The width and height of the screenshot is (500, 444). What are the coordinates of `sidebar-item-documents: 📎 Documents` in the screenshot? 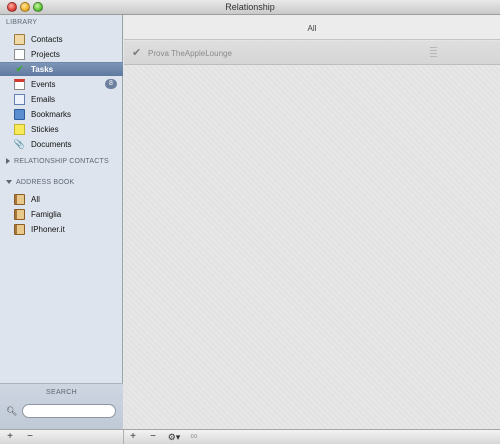 It's located at (61, 144).